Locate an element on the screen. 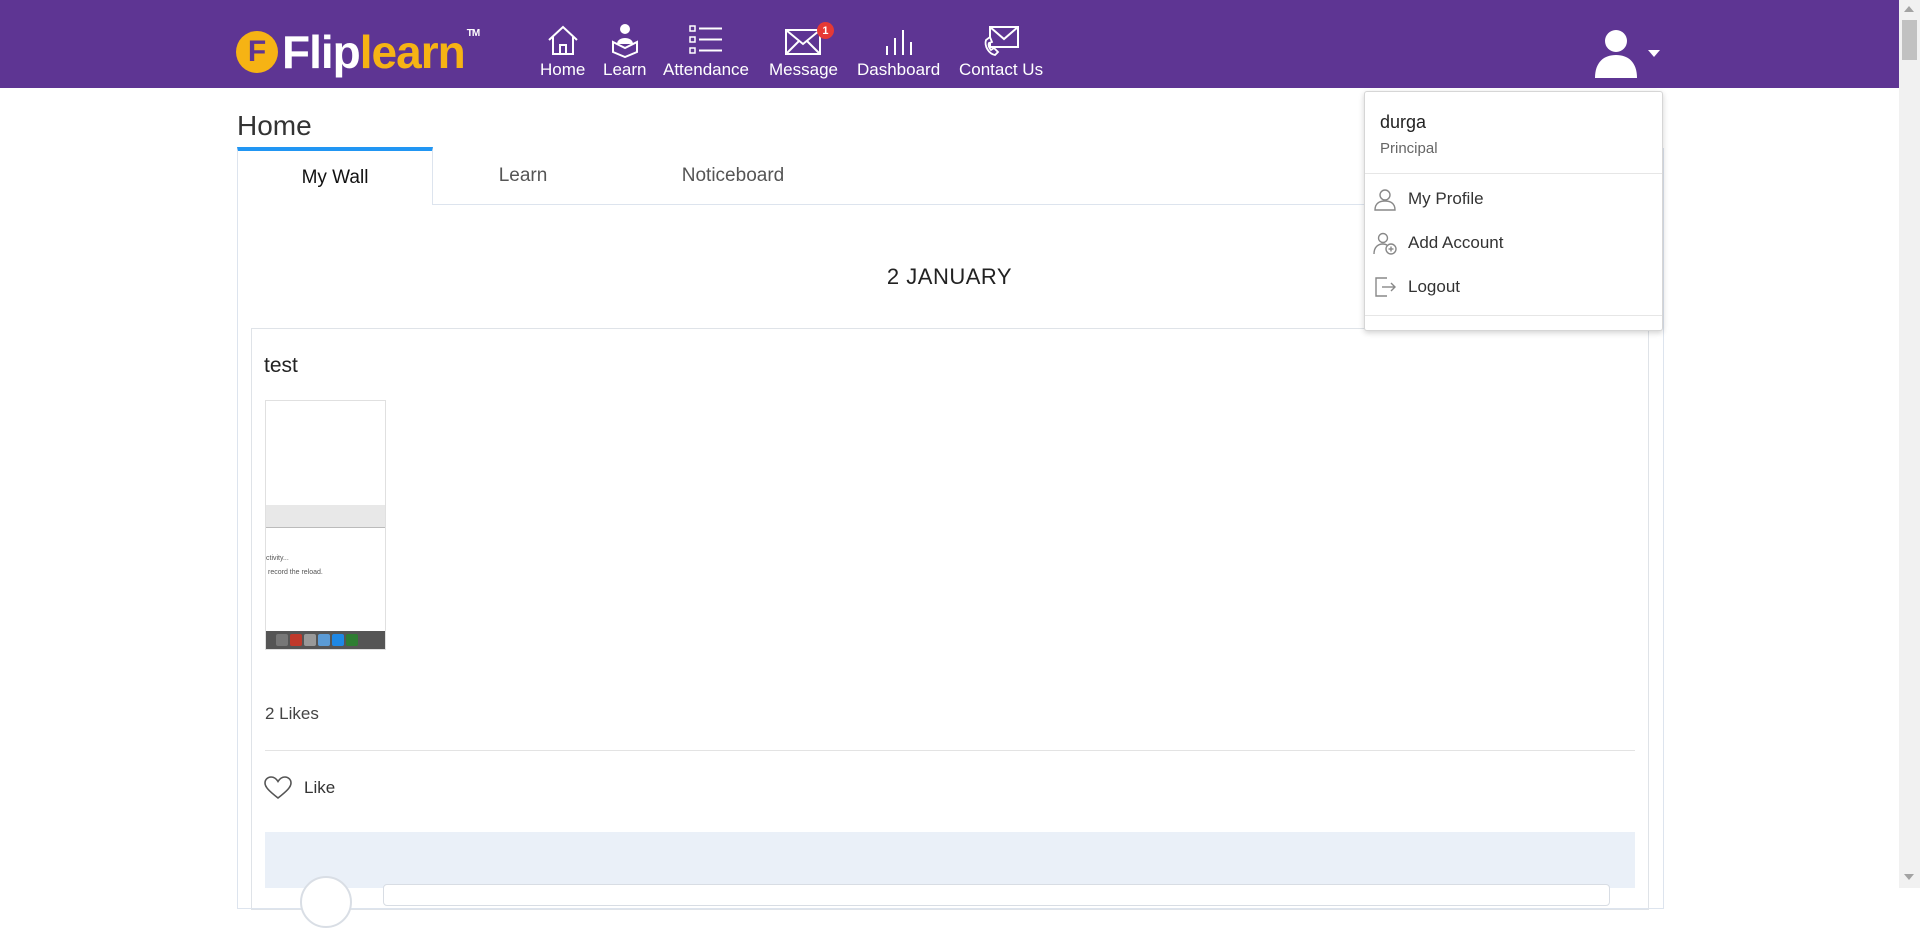  logout-icon is located at coordinates (1385, 287).